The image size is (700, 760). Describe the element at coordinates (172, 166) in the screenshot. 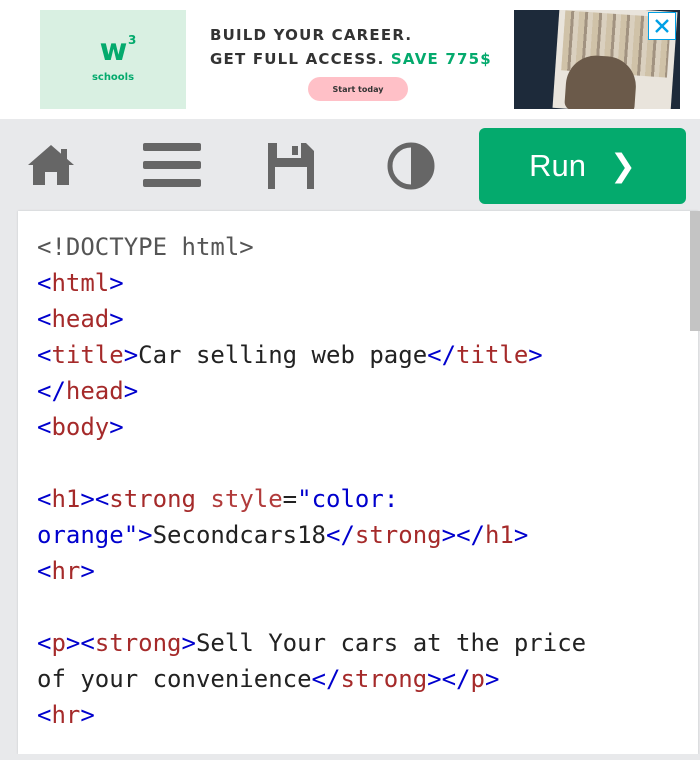

I see `menu-icon` at that location.